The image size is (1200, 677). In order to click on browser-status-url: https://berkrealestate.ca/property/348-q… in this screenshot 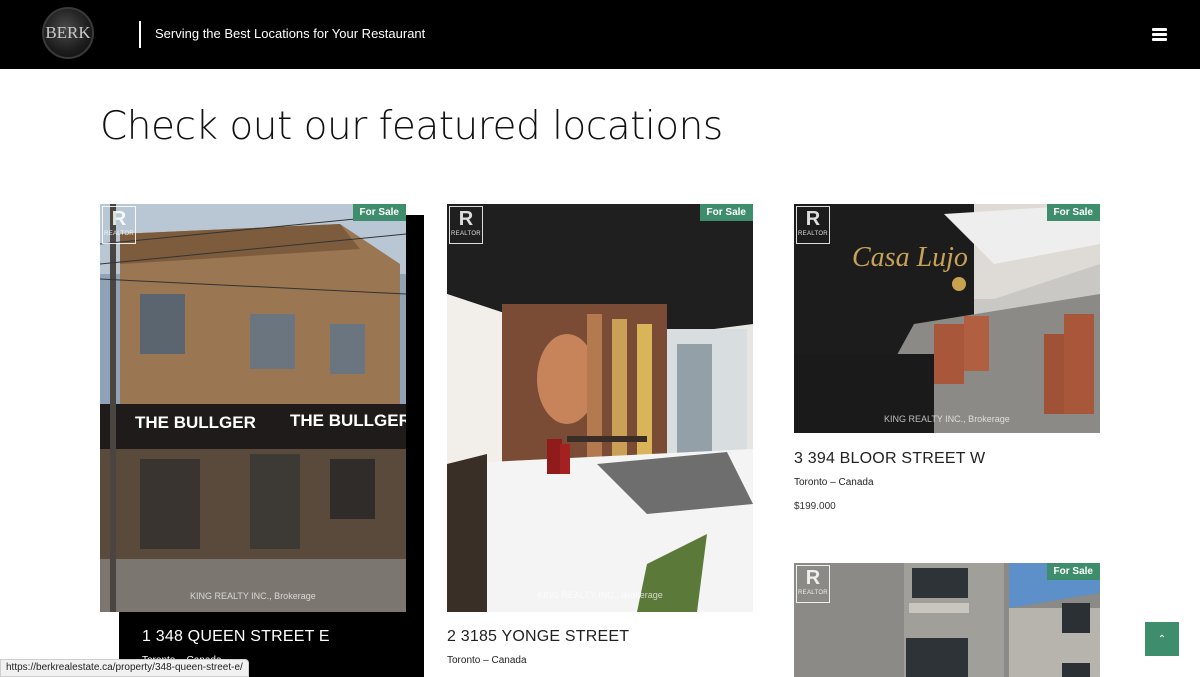, I will do `click(124, 668)`.